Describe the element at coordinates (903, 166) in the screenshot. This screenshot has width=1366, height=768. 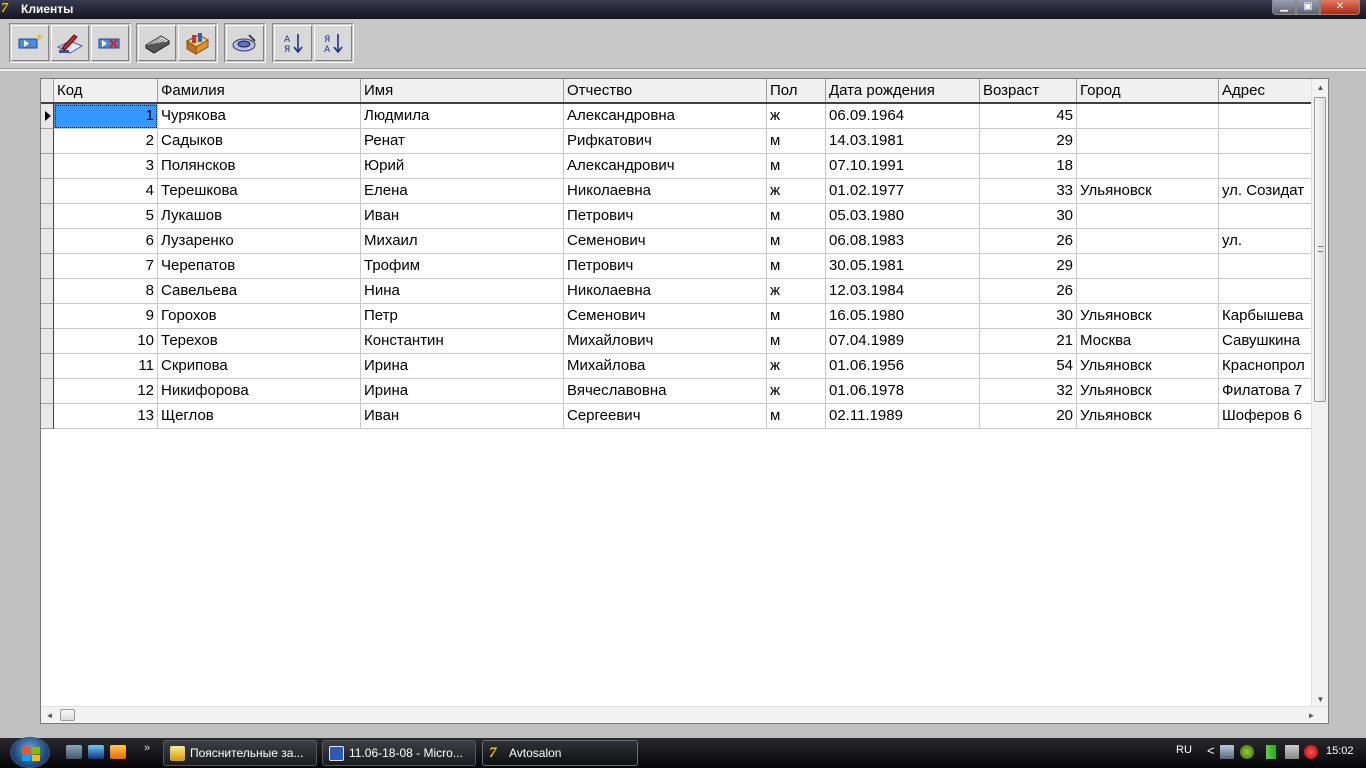
I see `cell-birthdate: 07.10.1991` at that location.